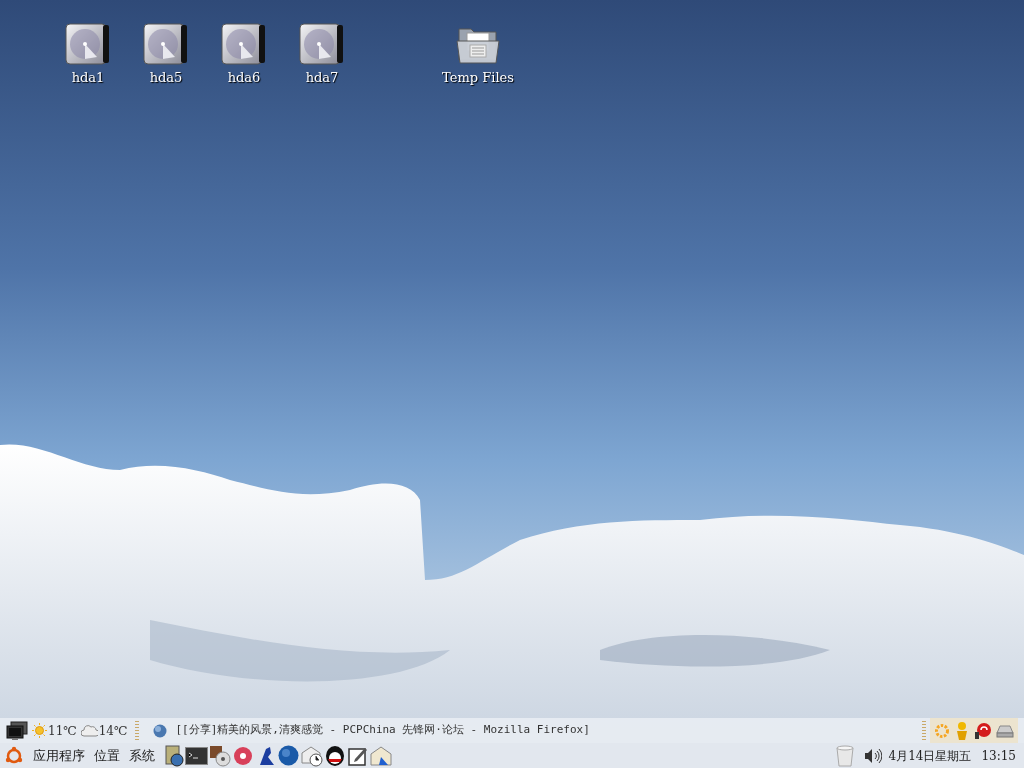 This screenshot has width=1024, height=768. What do you see at coordinates (39, 730) in the screenshot?
I see `sun-icon` at bounding box center [39, 730].